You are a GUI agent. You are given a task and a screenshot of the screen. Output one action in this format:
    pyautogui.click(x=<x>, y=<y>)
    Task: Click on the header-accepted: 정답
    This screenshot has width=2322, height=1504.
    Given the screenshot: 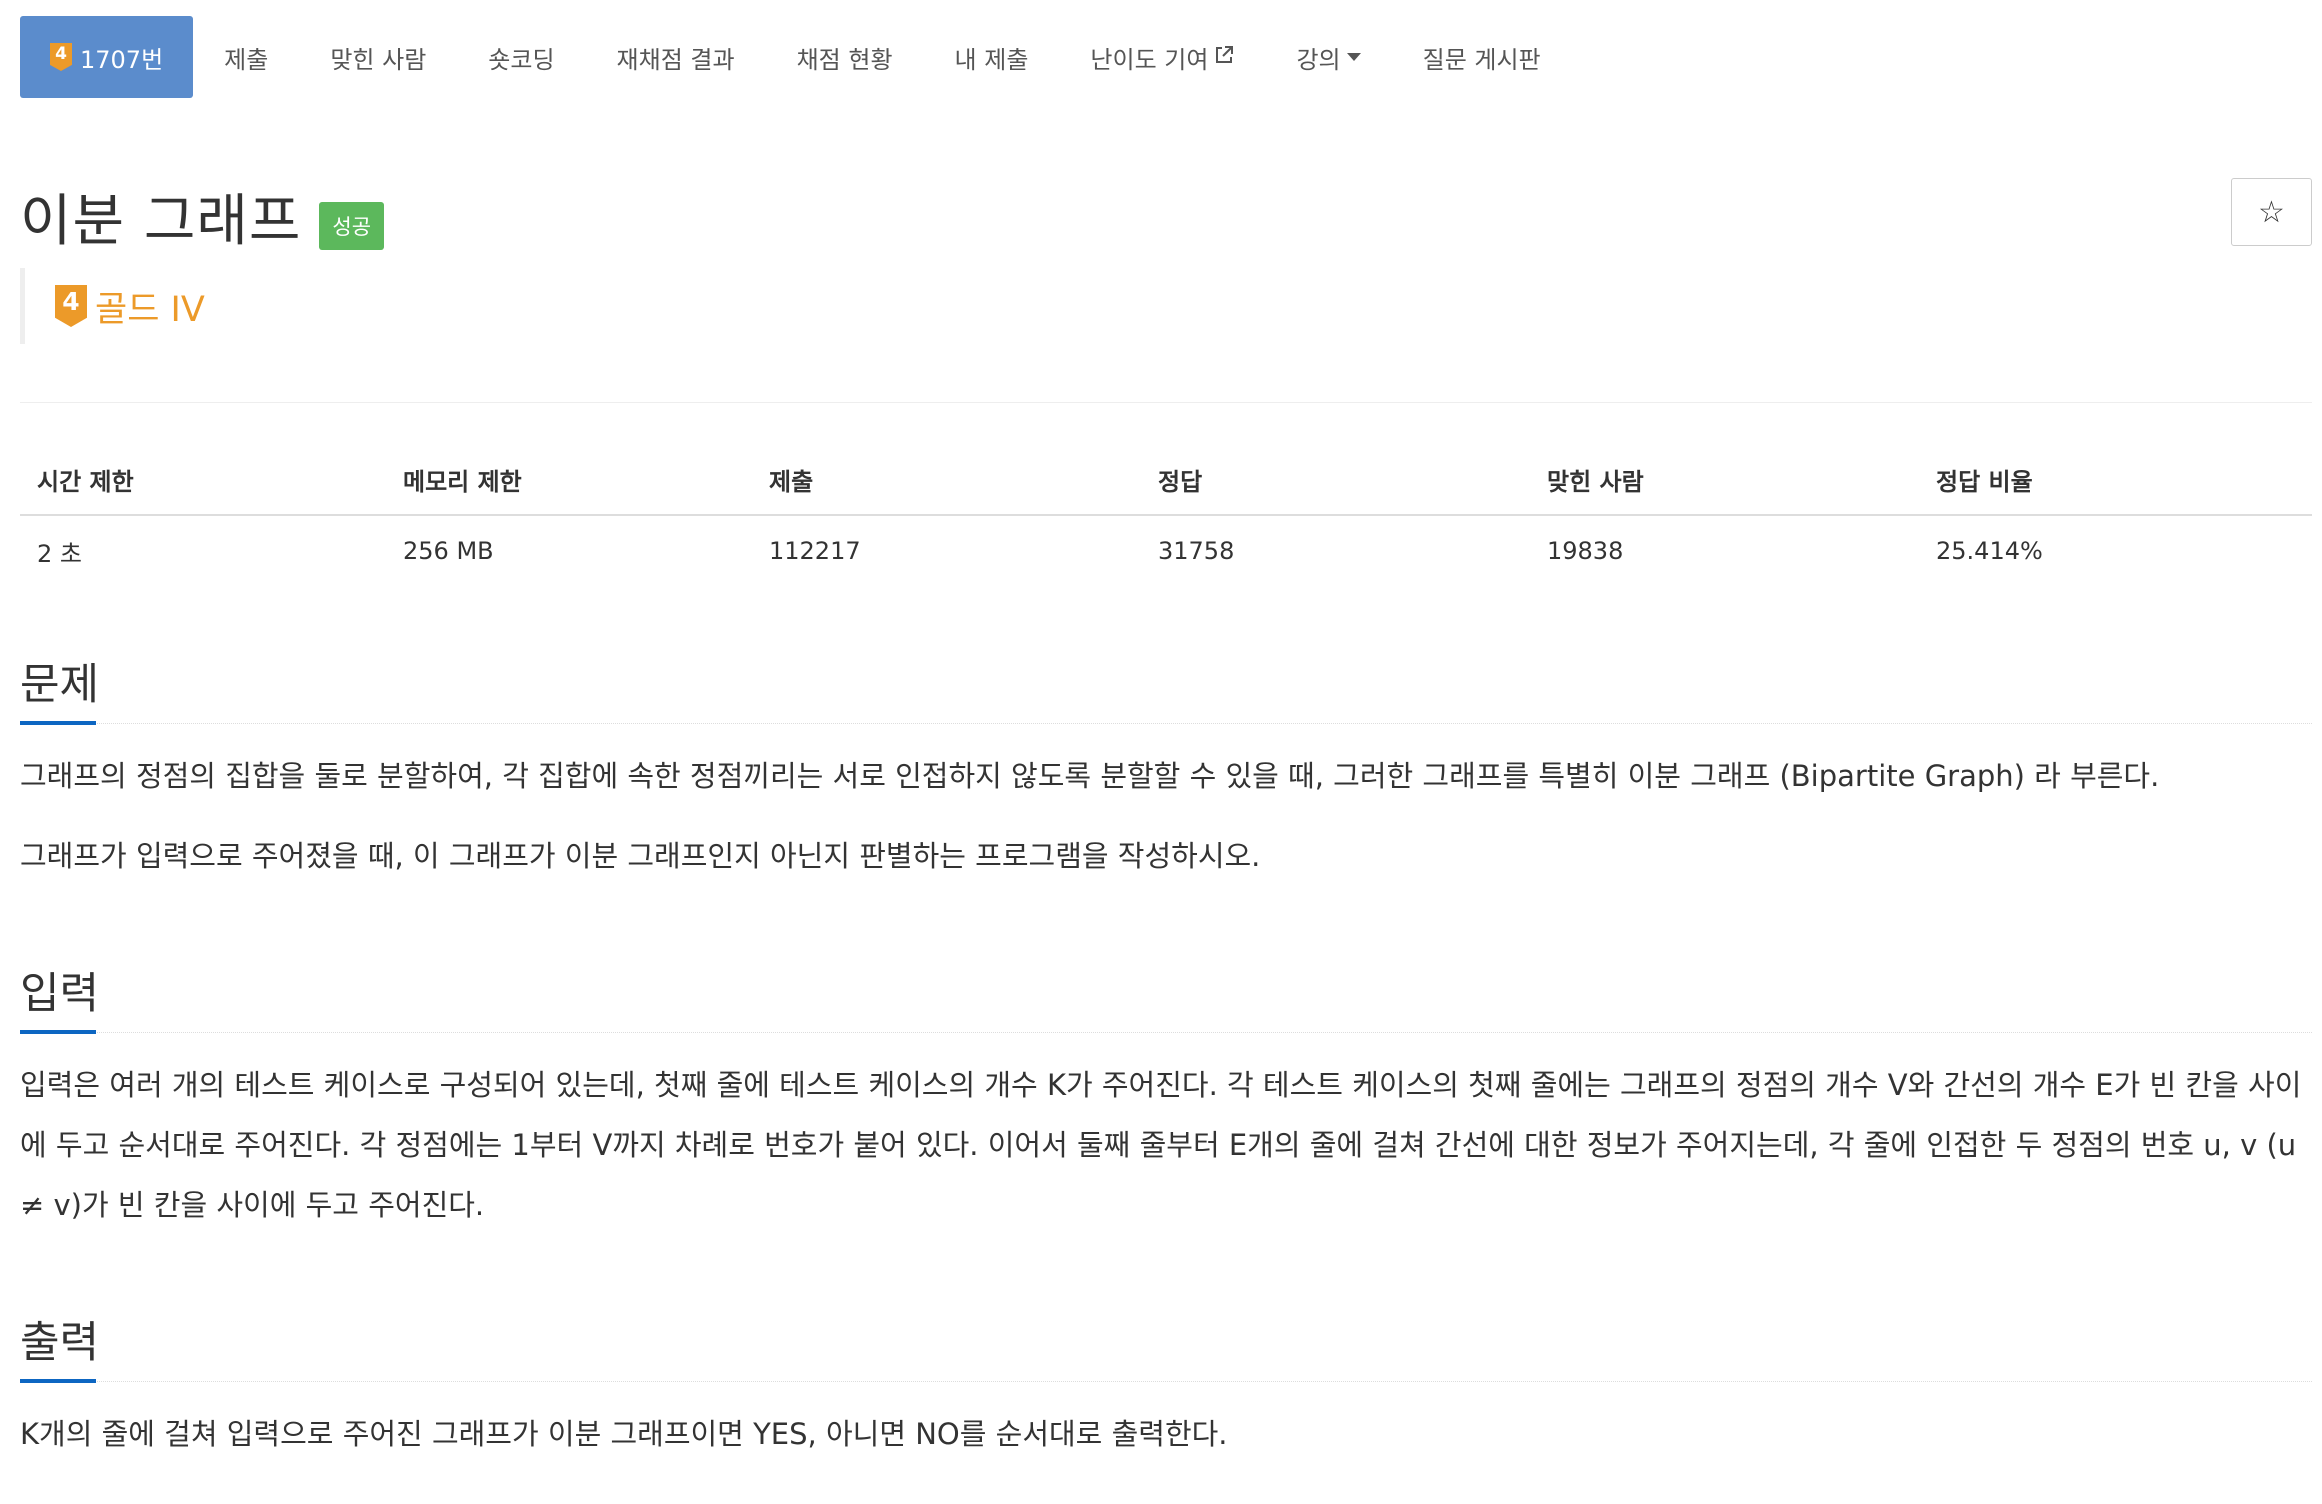 What is the action you would take?
    pyautogui.click(x=1335, y=480)
    